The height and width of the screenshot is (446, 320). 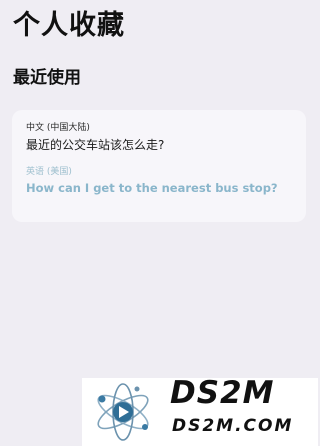 I want to click on watermark: DS2M DS2M.COM, so click(x=200, y=412).